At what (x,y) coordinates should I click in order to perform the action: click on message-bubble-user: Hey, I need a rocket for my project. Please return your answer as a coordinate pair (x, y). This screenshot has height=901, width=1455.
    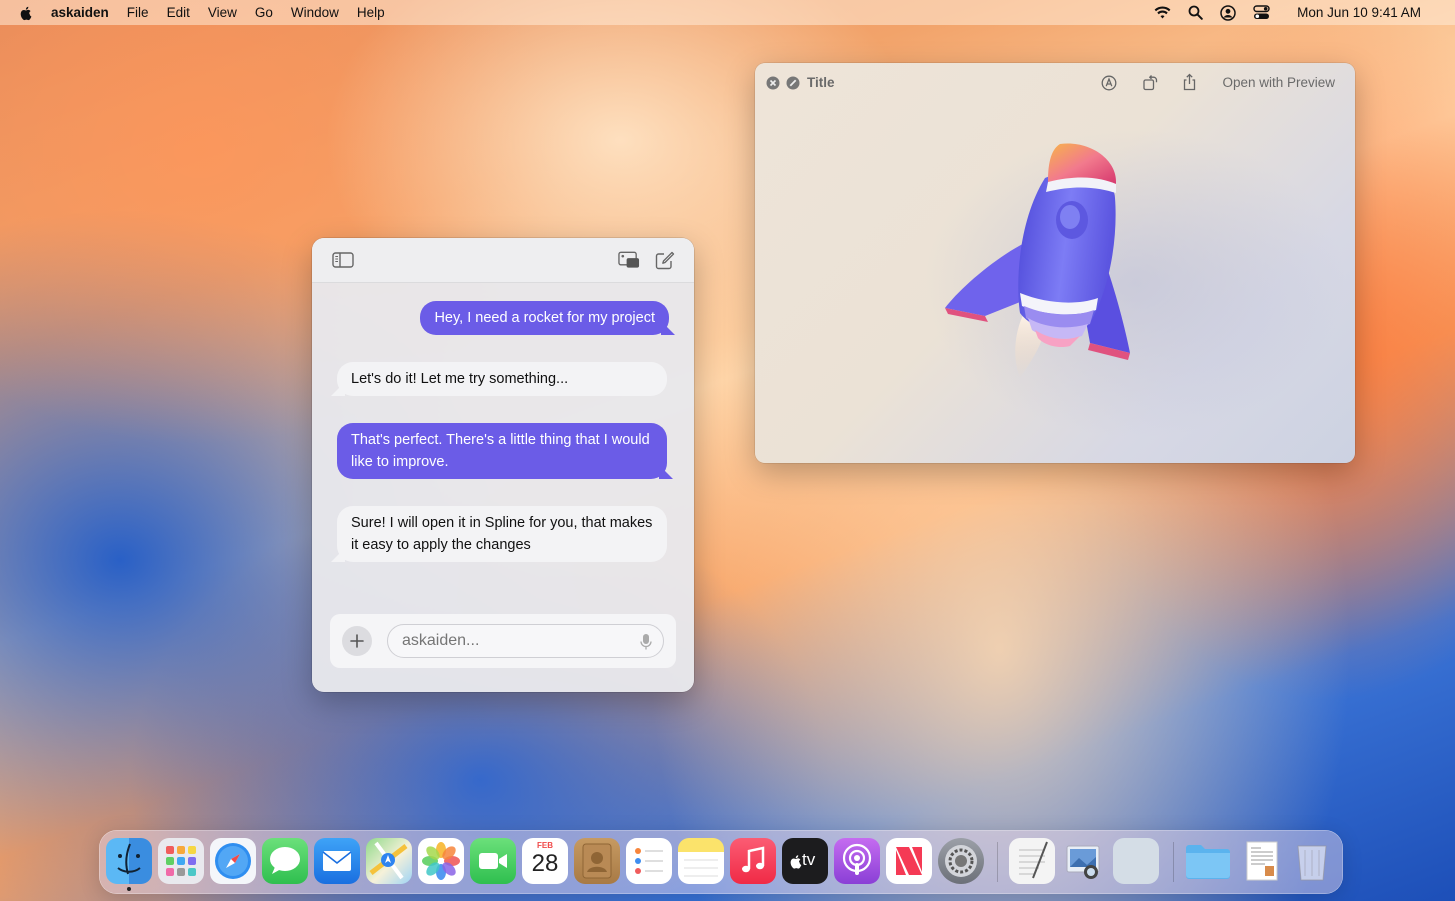
    Looking at the image, I should click on (544, 318).